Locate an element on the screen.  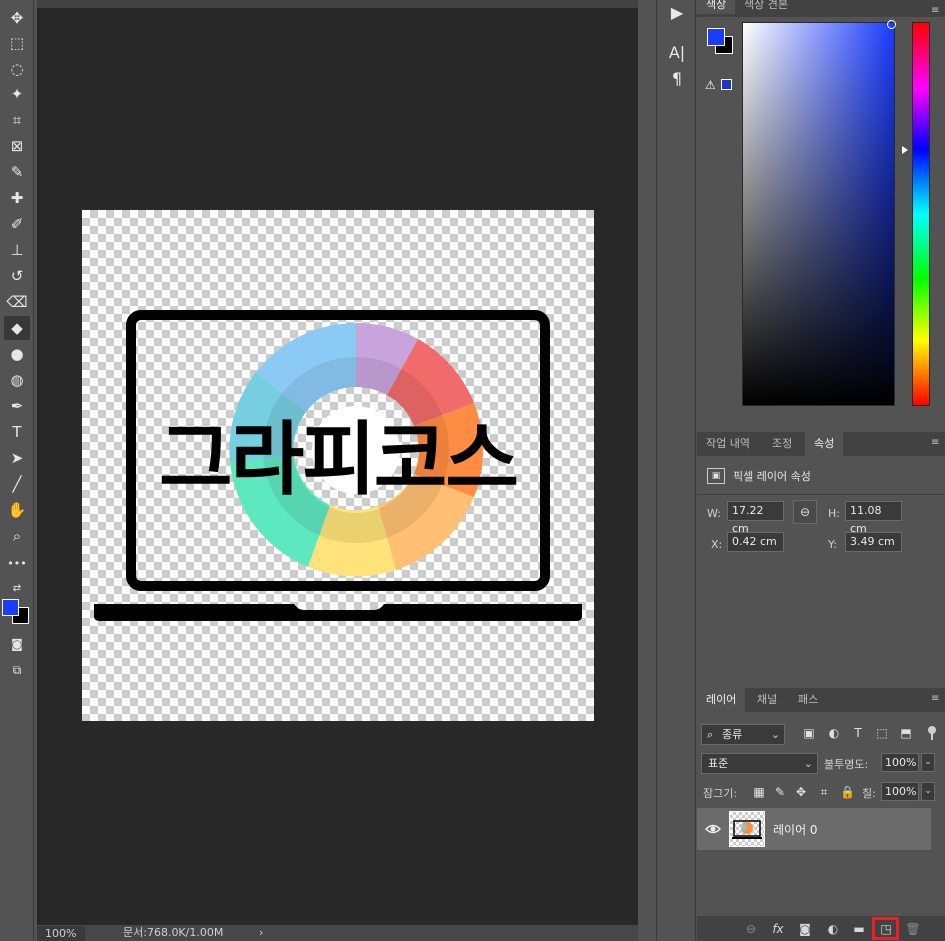
quick-mask-icon: ◙ is located at coordinates (17, 644).